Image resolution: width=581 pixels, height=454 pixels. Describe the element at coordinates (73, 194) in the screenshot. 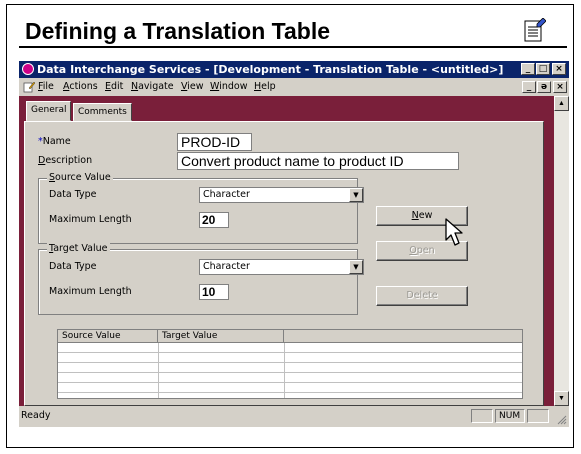

I see `source-data-type-label: Data Type` at that location.